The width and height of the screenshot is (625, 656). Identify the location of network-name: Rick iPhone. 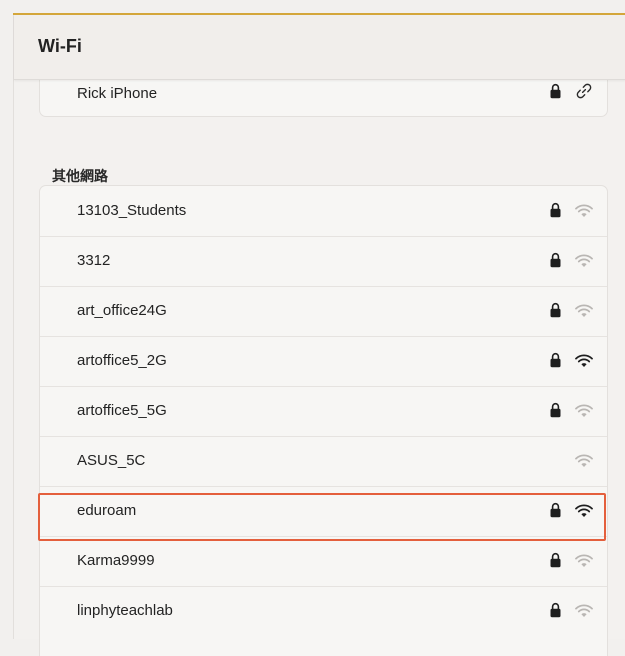
(117, 93).